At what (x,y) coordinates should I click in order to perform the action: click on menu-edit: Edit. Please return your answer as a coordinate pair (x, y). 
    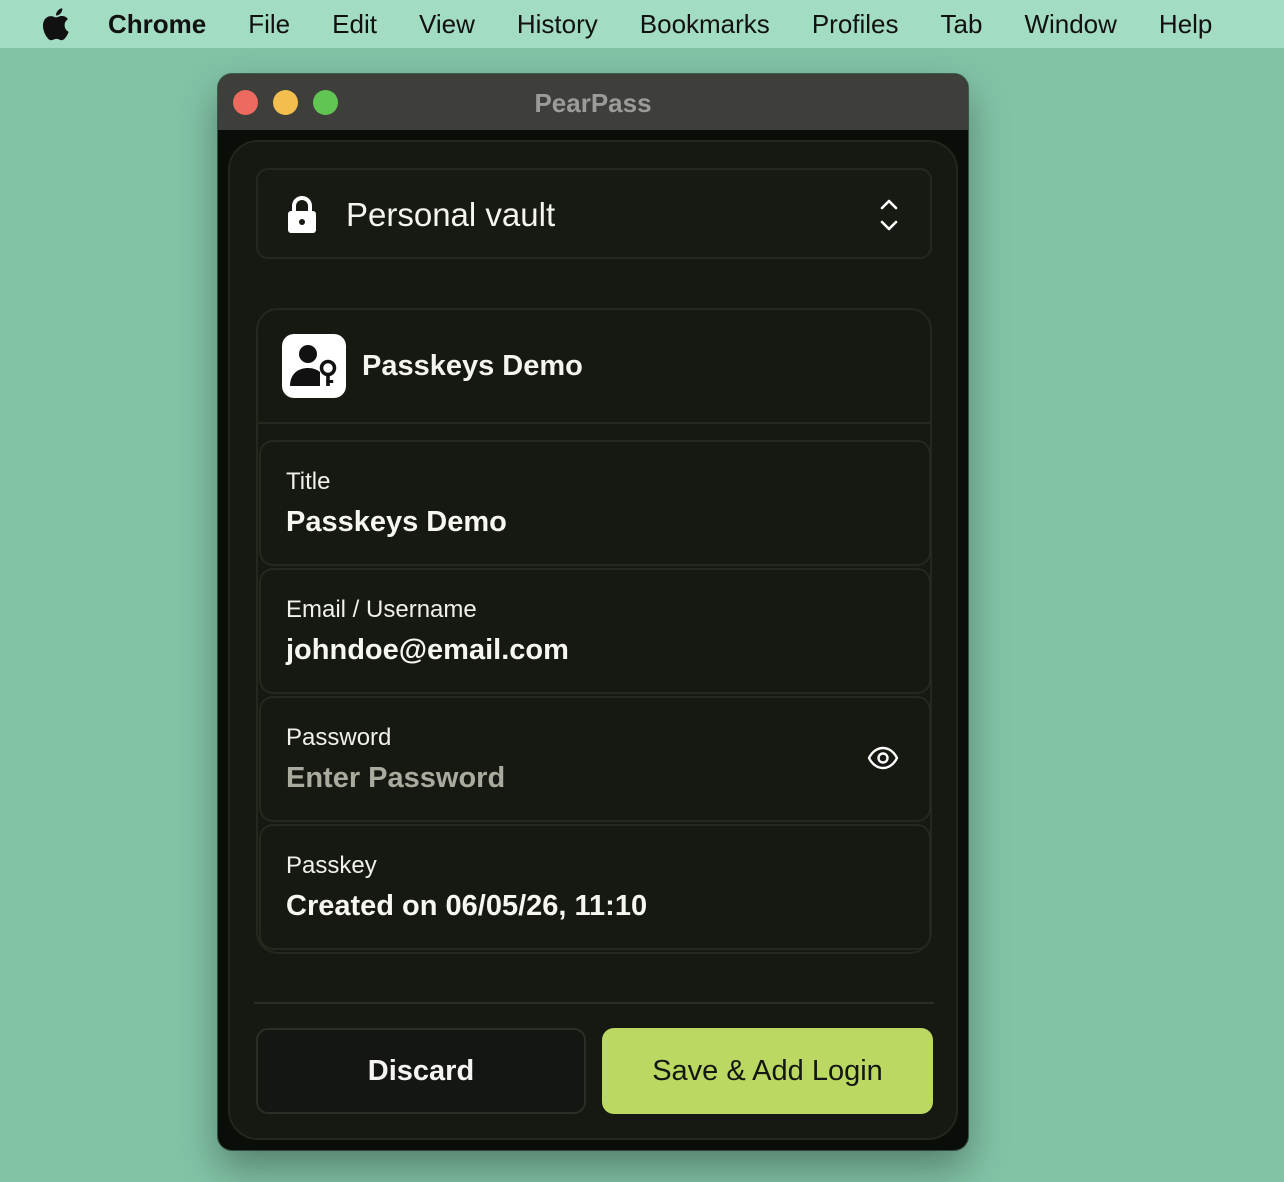
    Looking at the image, I should click on (354, 24).